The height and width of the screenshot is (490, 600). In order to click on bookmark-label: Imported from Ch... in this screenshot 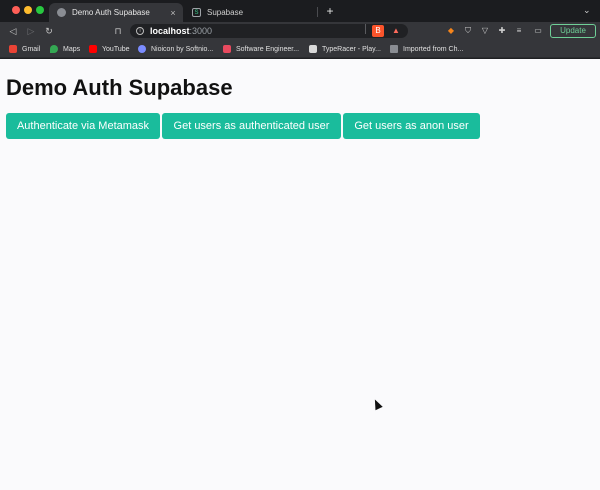, I will do `click(433, 49)`.